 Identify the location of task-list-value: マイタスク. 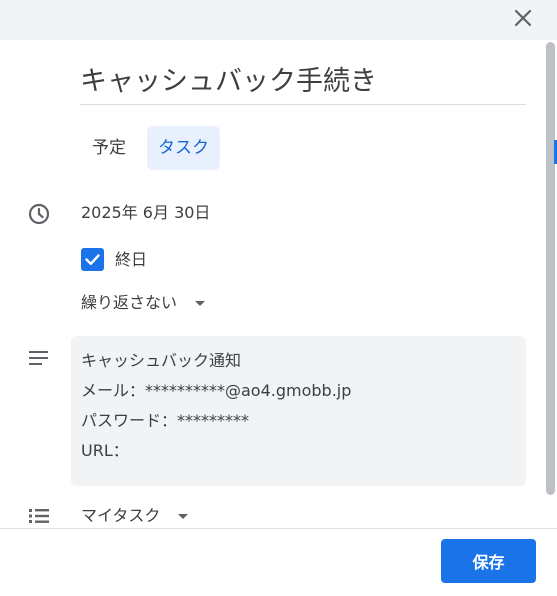
(121, 515).